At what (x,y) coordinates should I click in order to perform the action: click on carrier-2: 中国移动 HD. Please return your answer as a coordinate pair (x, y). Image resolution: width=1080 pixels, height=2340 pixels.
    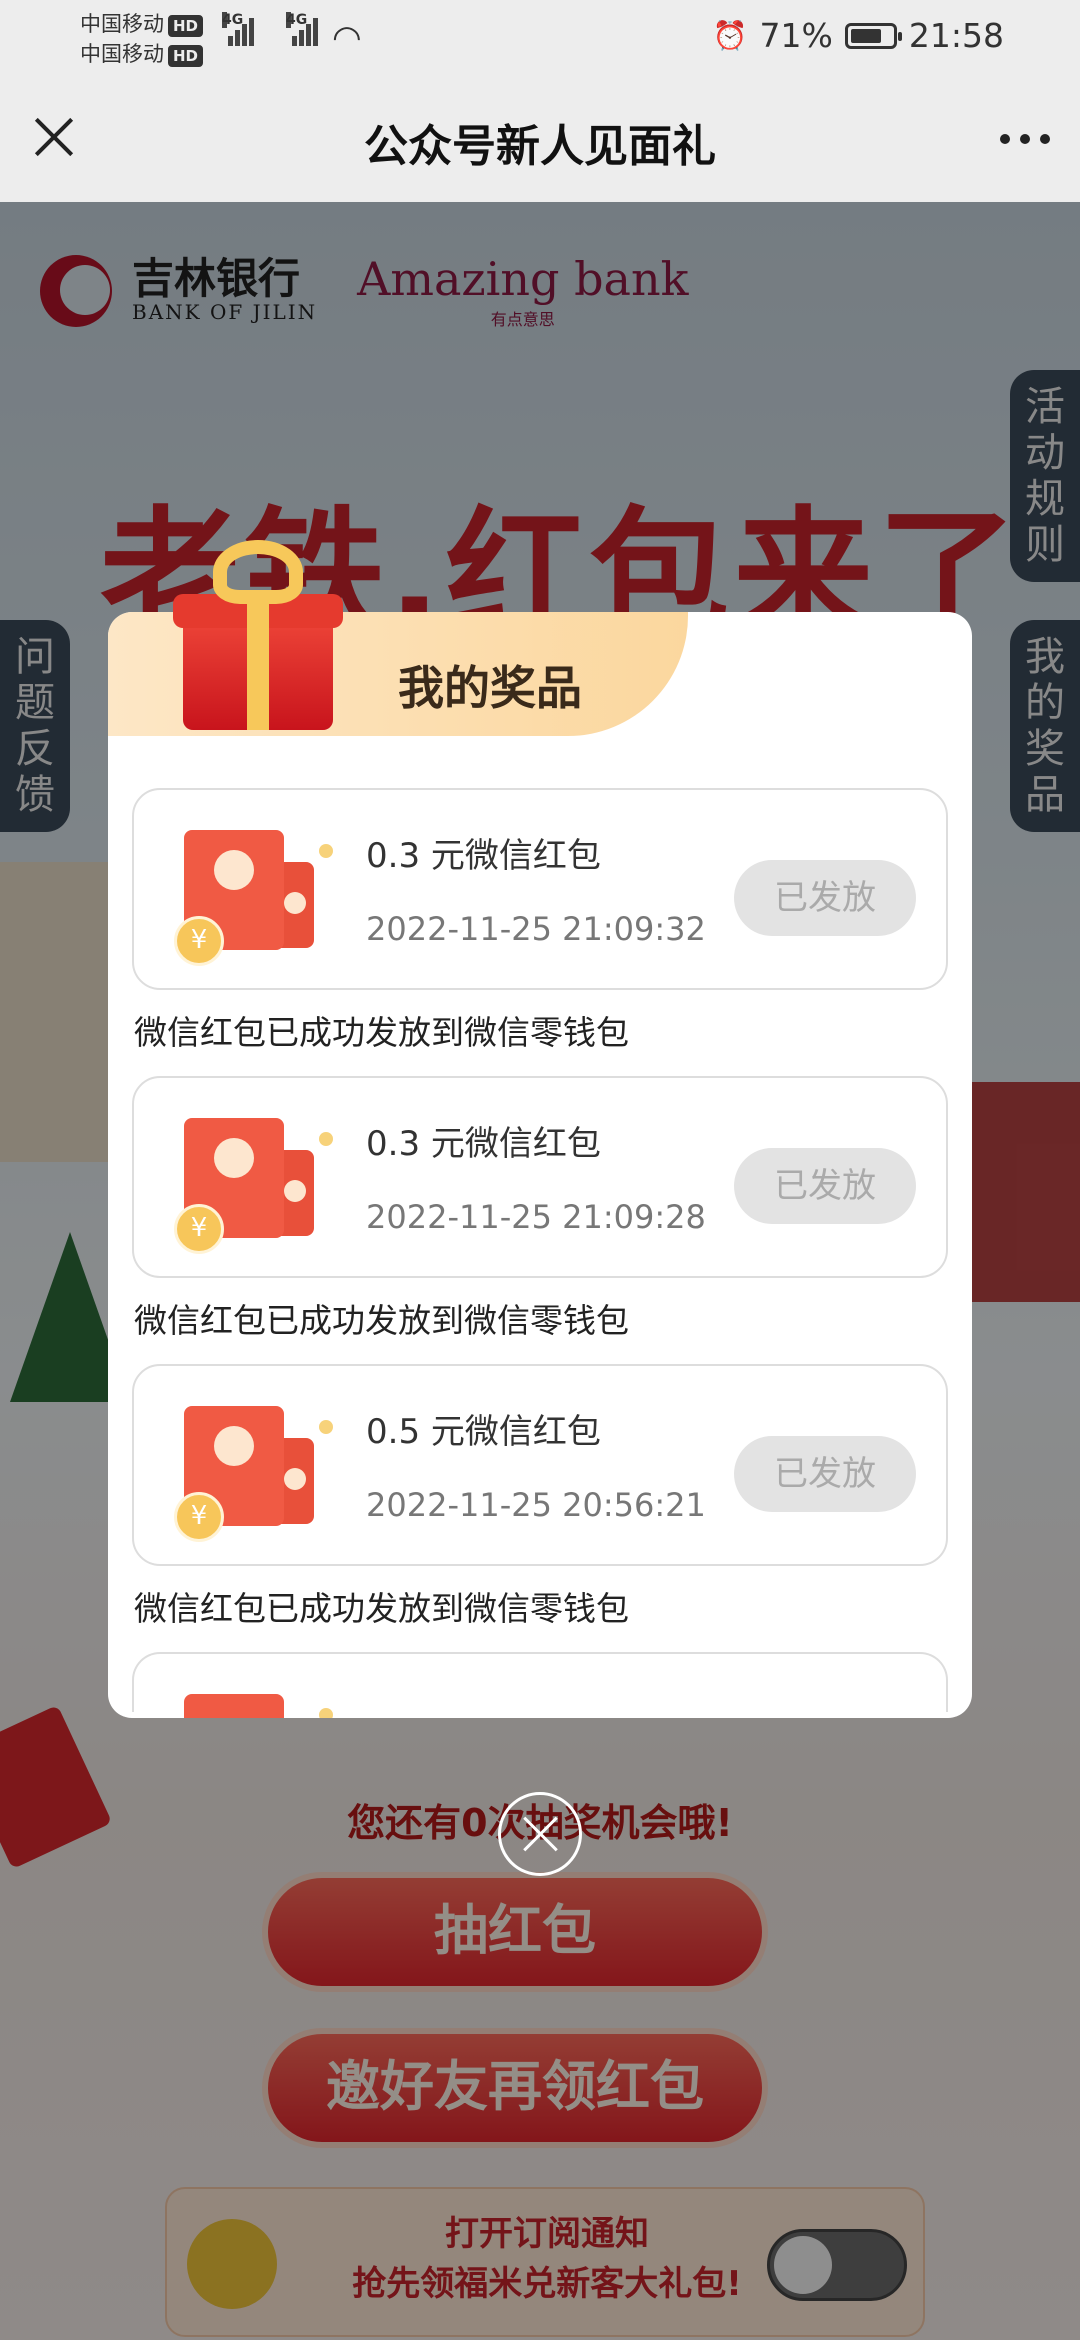
    Looking at the image, I should click on (142, 53).